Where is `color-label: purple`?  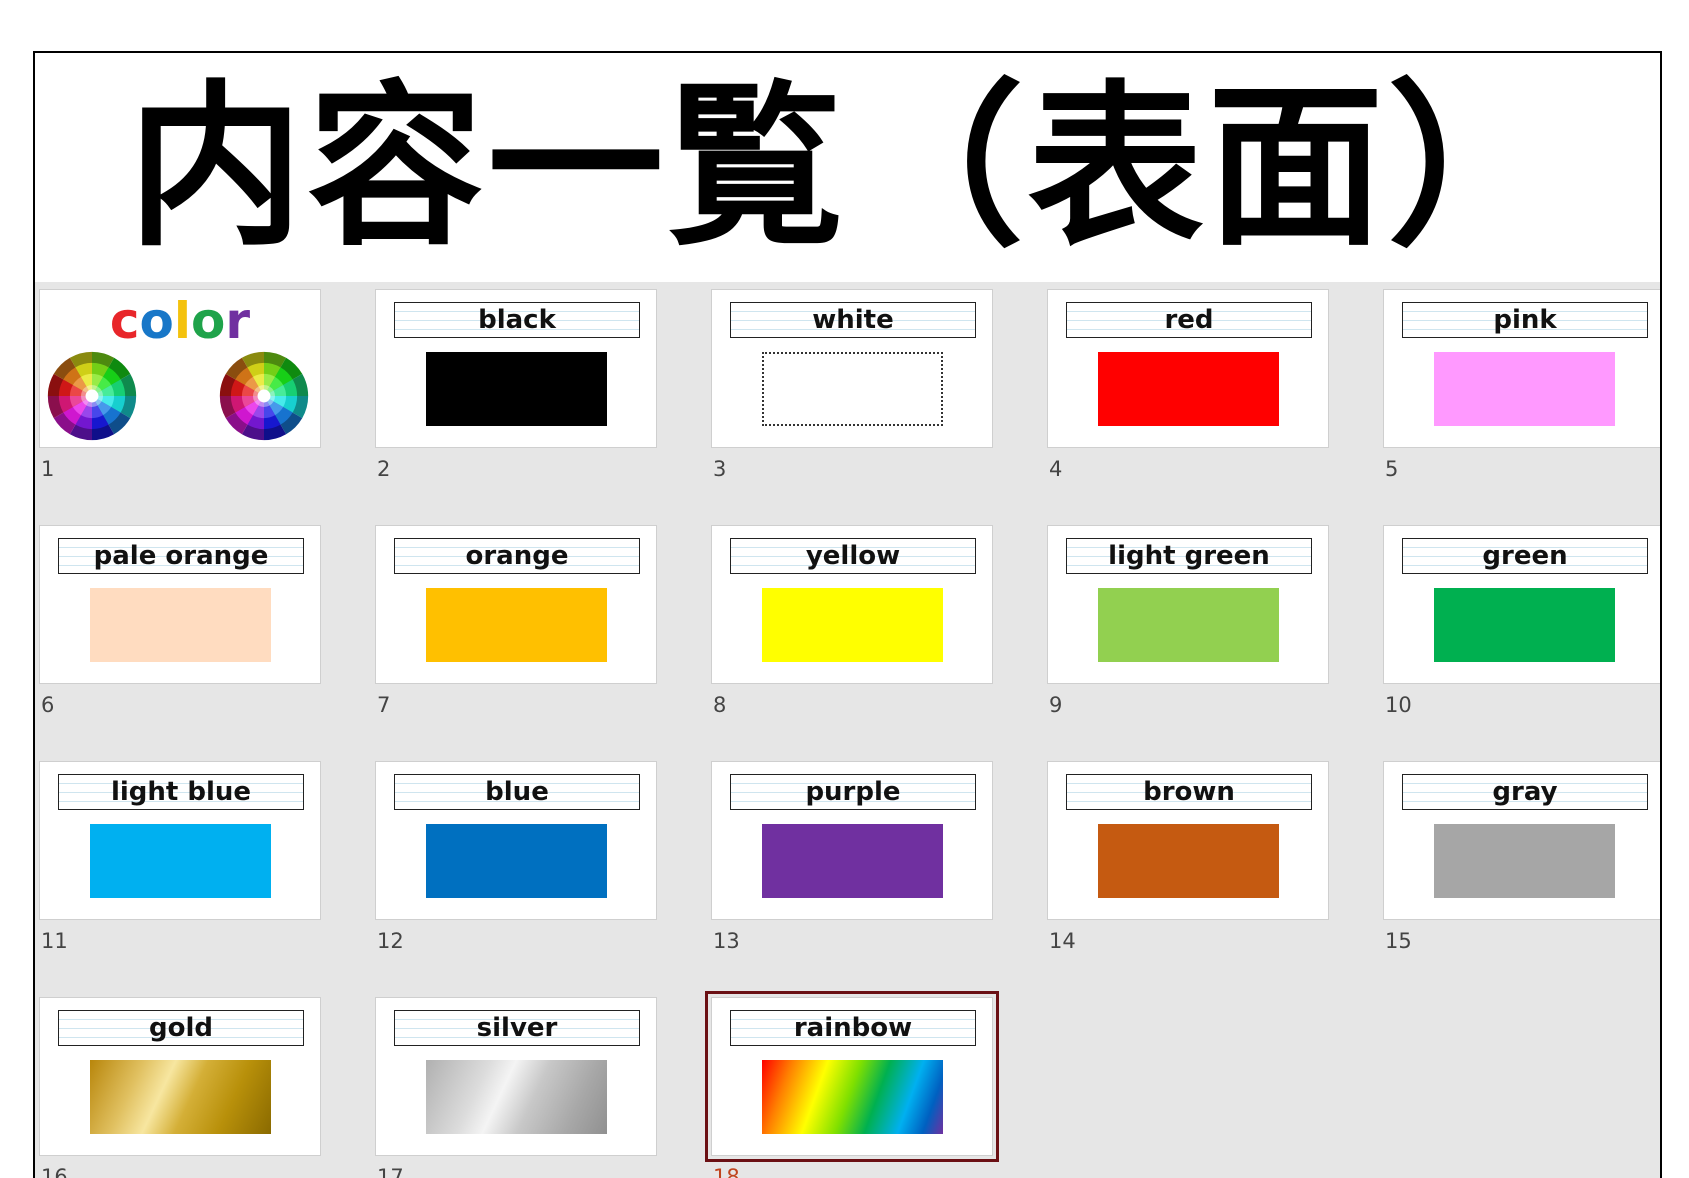
color-label: purple is located at coordinates (853, 792).